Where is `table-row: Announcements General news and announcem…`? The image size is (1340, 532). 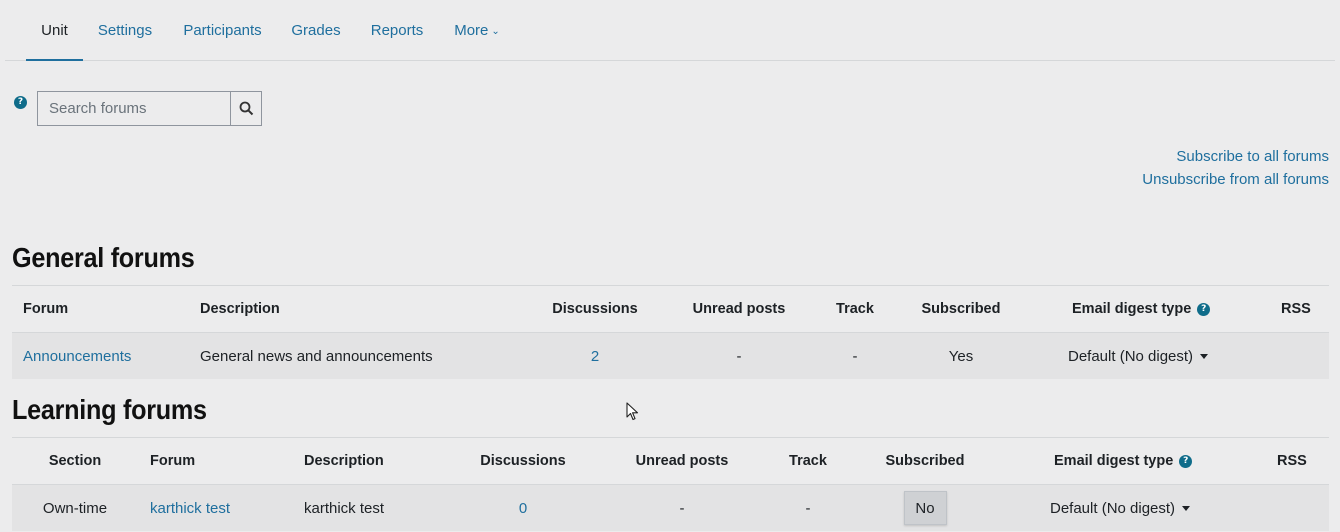
table-row: Announcements General news and announcem… is located at coordinates (670, 356).